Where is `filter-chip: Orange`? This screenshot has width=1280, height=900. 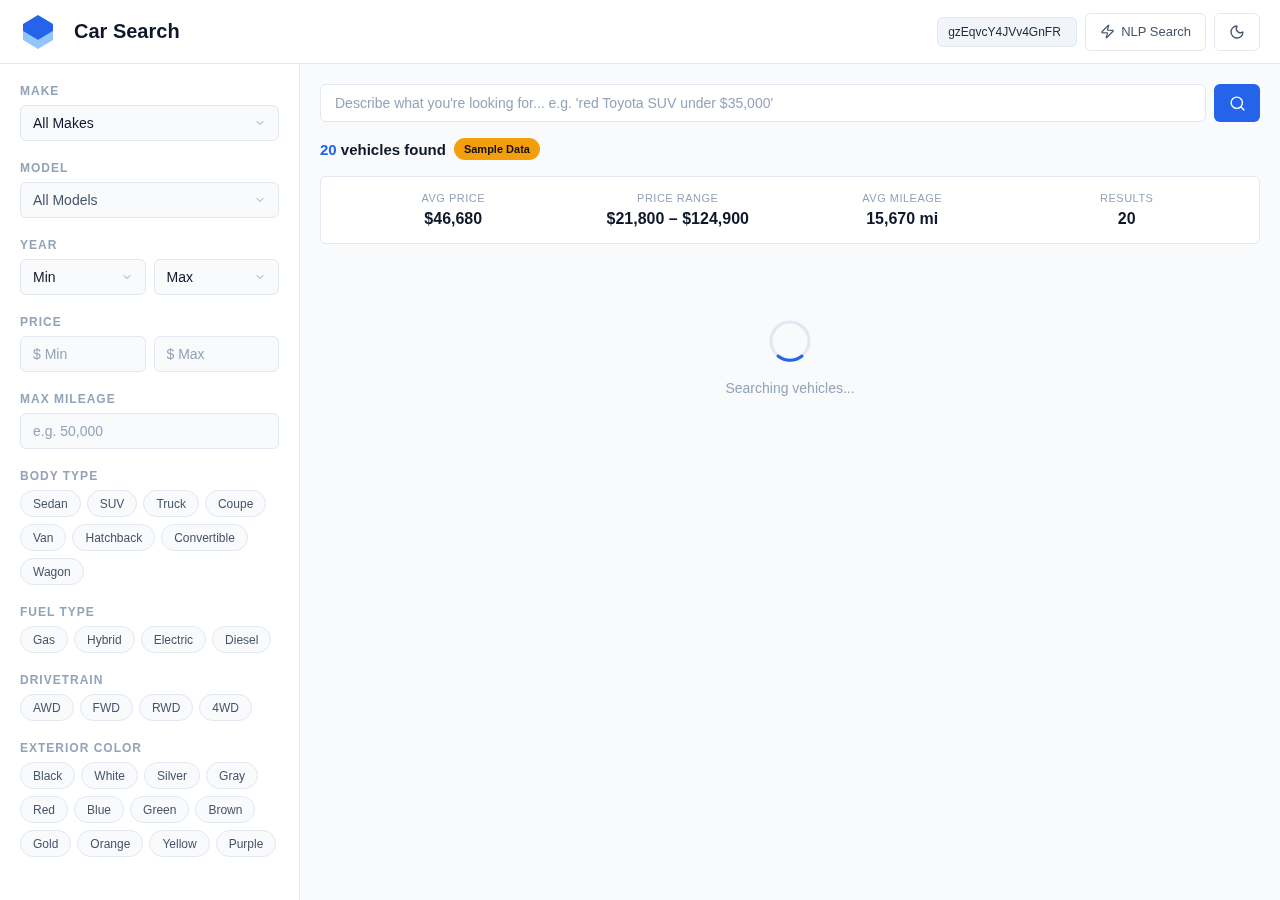
filter-chip: Orange is located at coordinates (110, 843).